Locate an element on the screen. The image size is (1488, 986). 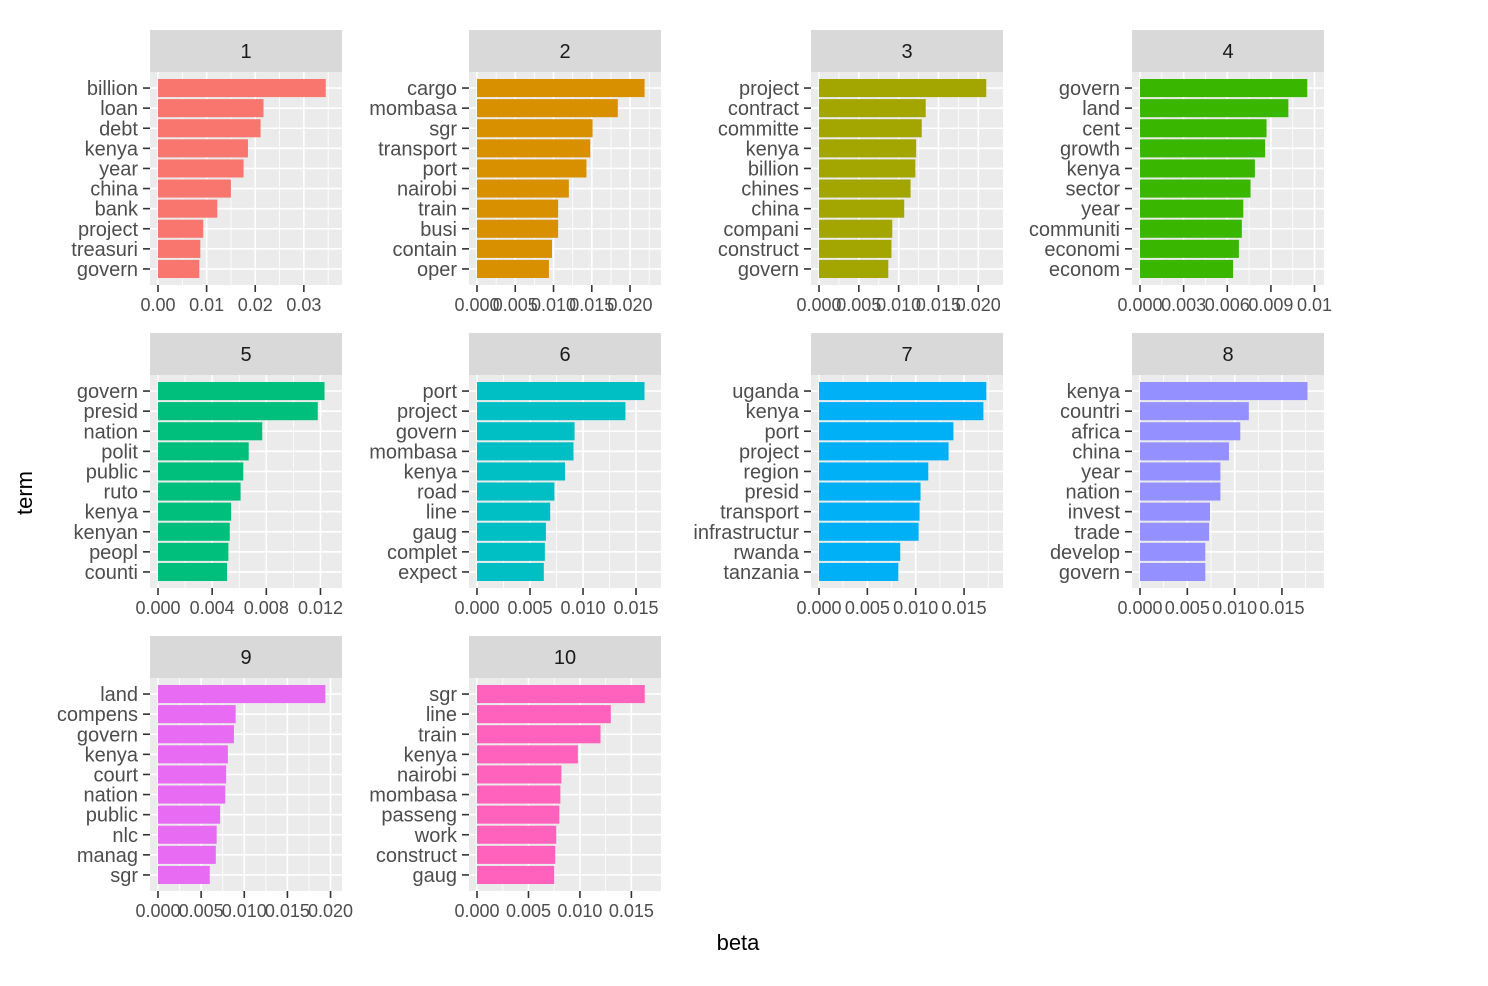
bar-counti is located at coordinates (193, 571).